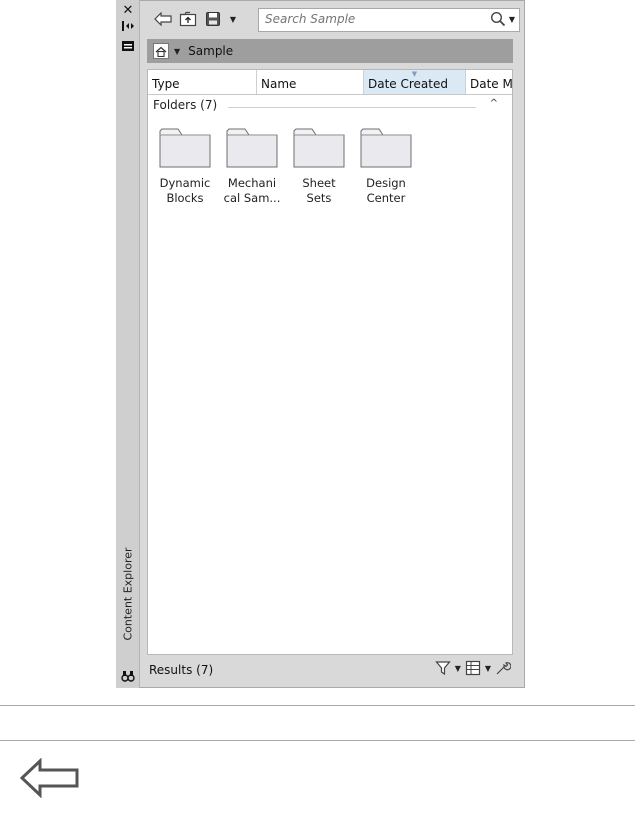 This screenshot has height=818, width=635. What do you see at coordinates (128, 46) in the screenshot?
I see `properties-menu-icon` at bounding box center [128, 46].